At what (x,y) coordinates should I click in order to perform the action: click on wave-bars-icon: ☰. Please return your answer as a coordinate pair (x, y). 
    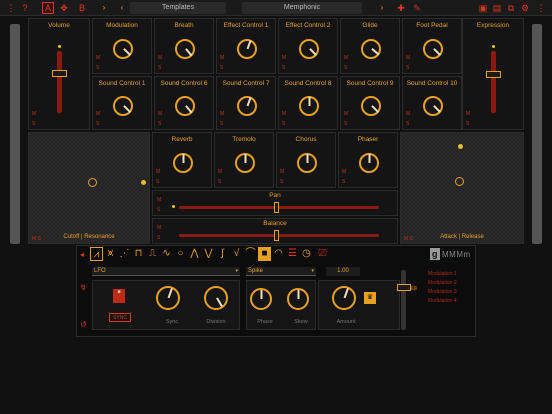
    Looking at the image, I should click on (292, 254).